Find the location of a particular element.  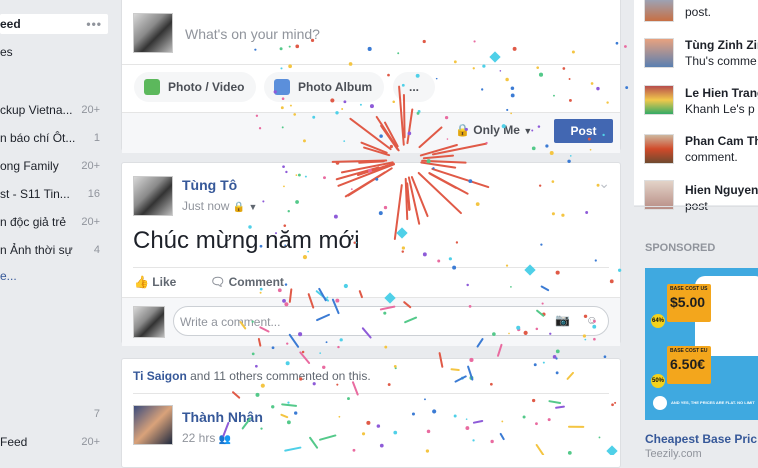

chevron-down-icon: ⌄ is located at coordinates (604, 183).